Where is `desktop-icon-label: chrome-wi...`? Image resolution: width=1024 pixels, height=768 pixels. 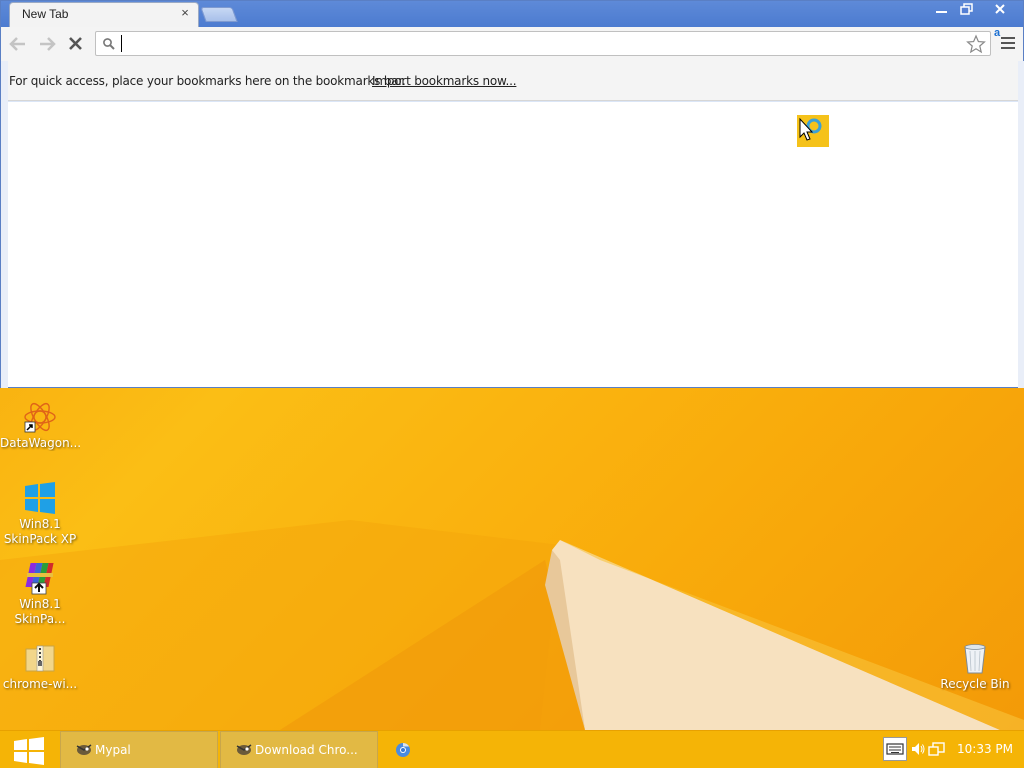 desktop-icon-label: chrome-wi... is located at coordinates (40, 684).